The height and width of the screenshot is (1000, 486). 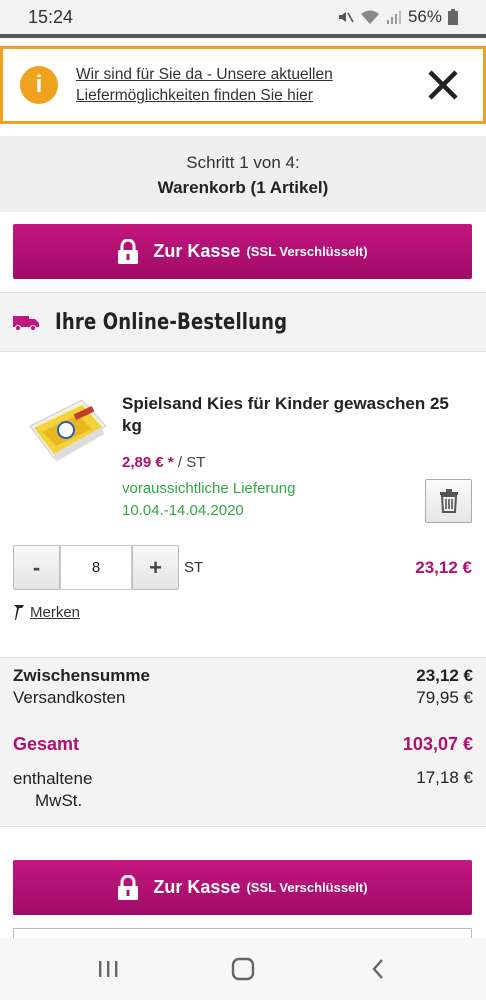 What do you see at coordinates (194, 567) in the screenshot?
I see `quantity-unit: ST` at bounding box center [194, 567].